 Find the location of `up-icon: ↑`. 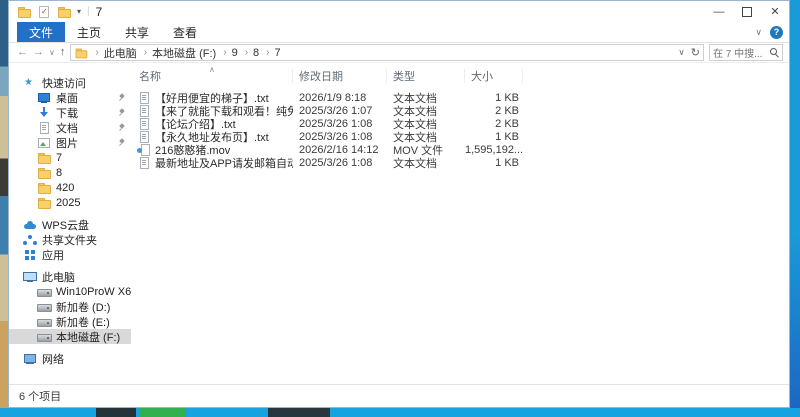

up-icon: ↑ is located at coordinates (63, 52).